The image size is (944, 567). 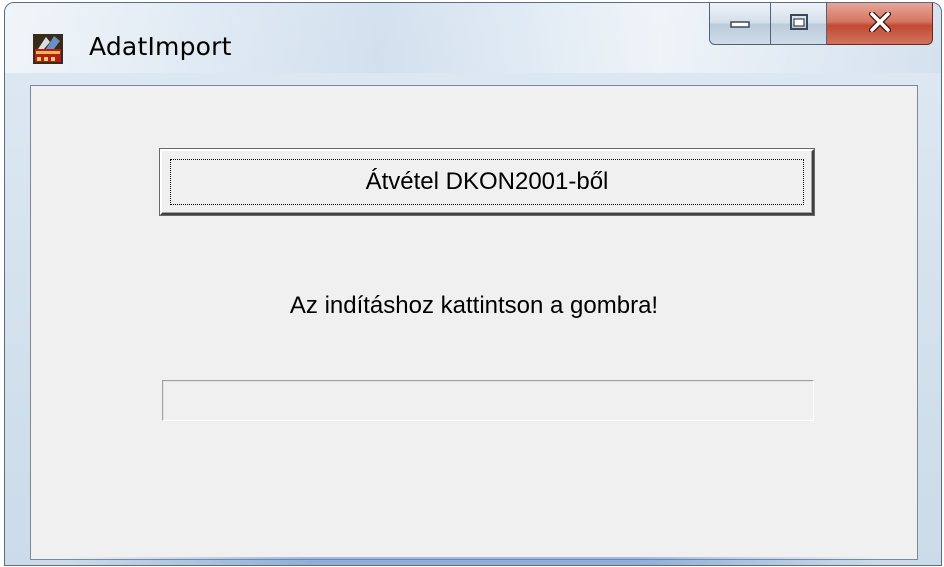 I want to click on close-icon, so click(x=880, y=23).